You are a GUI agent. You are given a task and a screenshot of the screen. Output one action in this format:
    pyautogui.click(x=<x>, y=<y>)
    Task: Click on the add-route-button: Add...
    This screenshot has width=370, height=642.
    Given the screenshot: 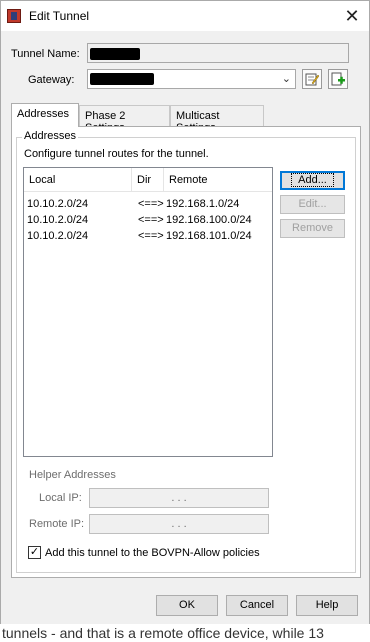 What is the action you would take?
    pyautogui.click(x=312, y=180)
    